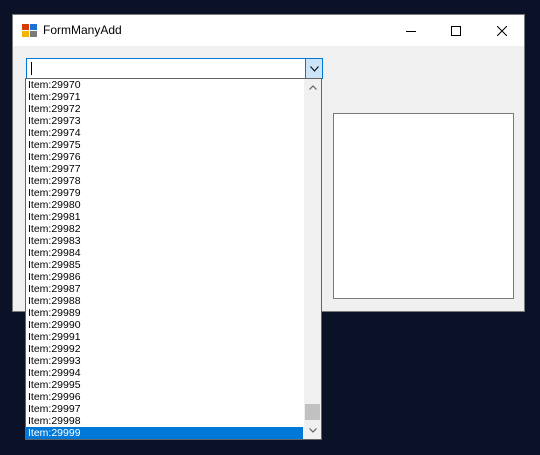 This screenshot has height=455, width=540. Describe the element at coordinates (164, 301) in the screenshot. I see `list-item: Item:29988` at that location.